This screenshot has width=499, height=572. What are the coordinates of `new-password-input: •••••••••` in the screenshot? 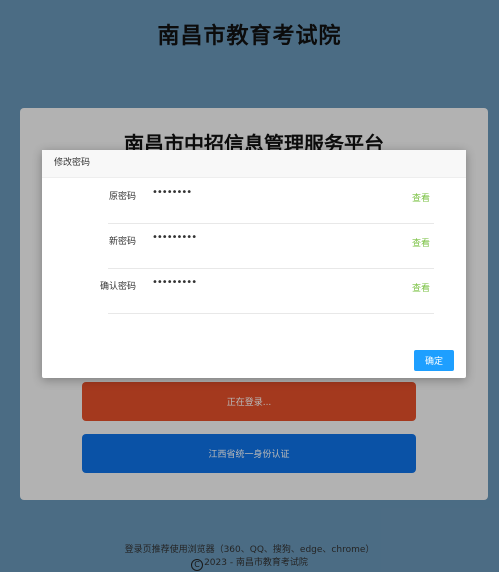 It's located at (174, 237).